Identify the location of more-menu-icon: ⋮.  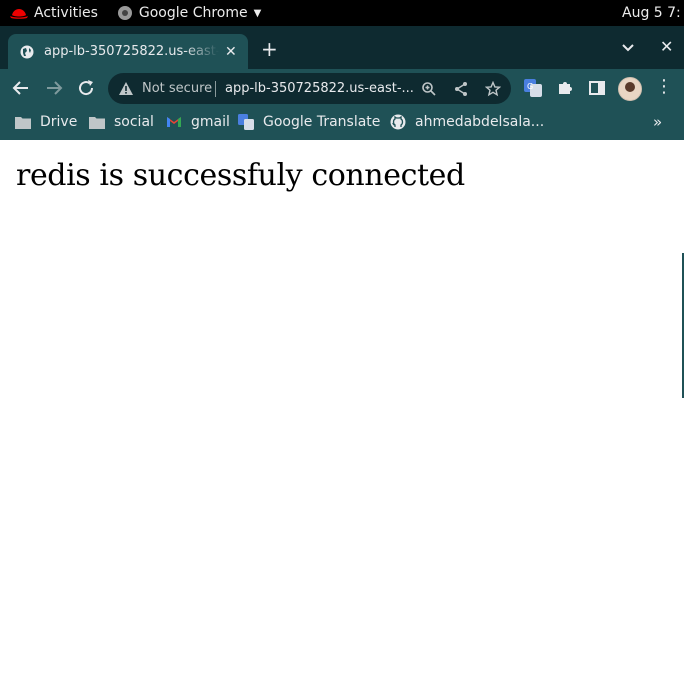
(664, 87).